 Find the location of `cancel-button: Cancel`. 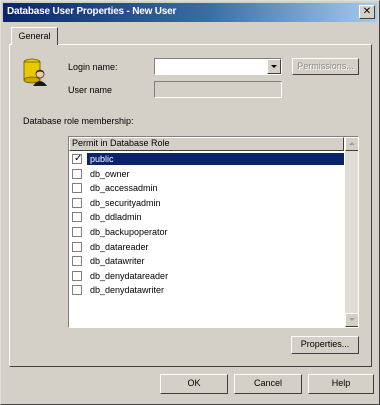

cancel-button: Cancel is located at coordinates (268, 384).